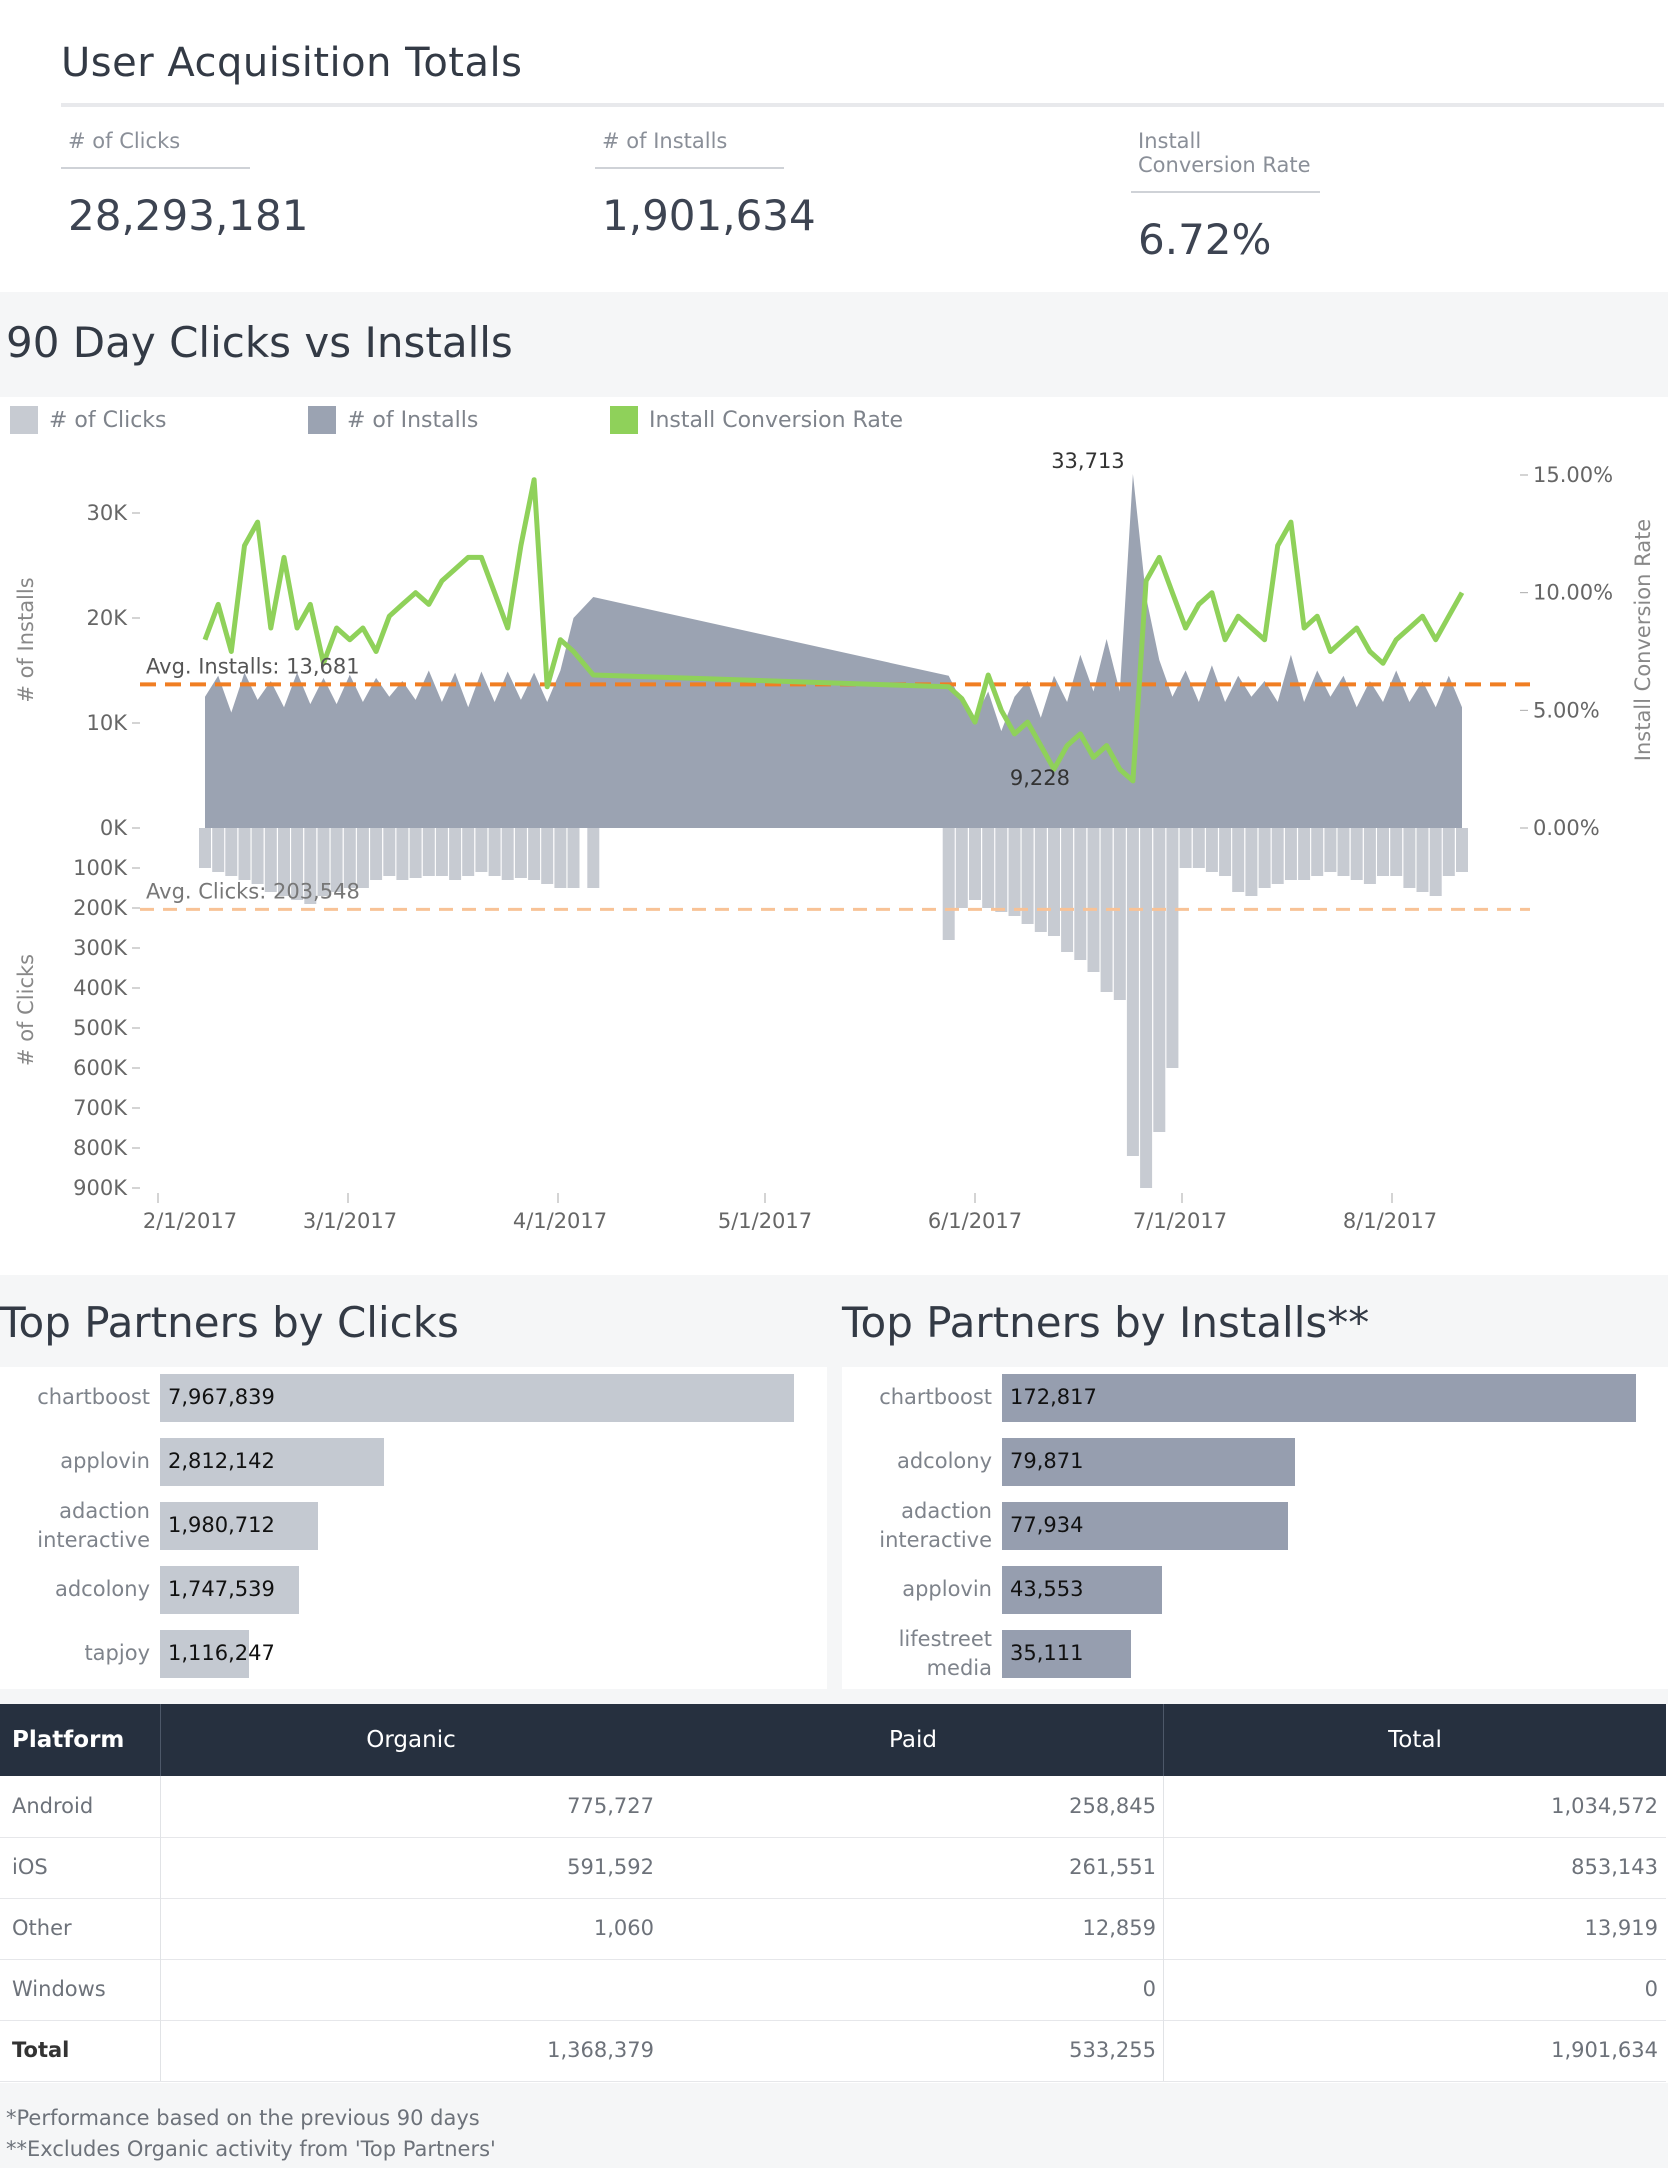 Image resolution: width=1668 pixels, height=2168 pixels. I want to click on header-platform: Platform, so click(68, 1740).